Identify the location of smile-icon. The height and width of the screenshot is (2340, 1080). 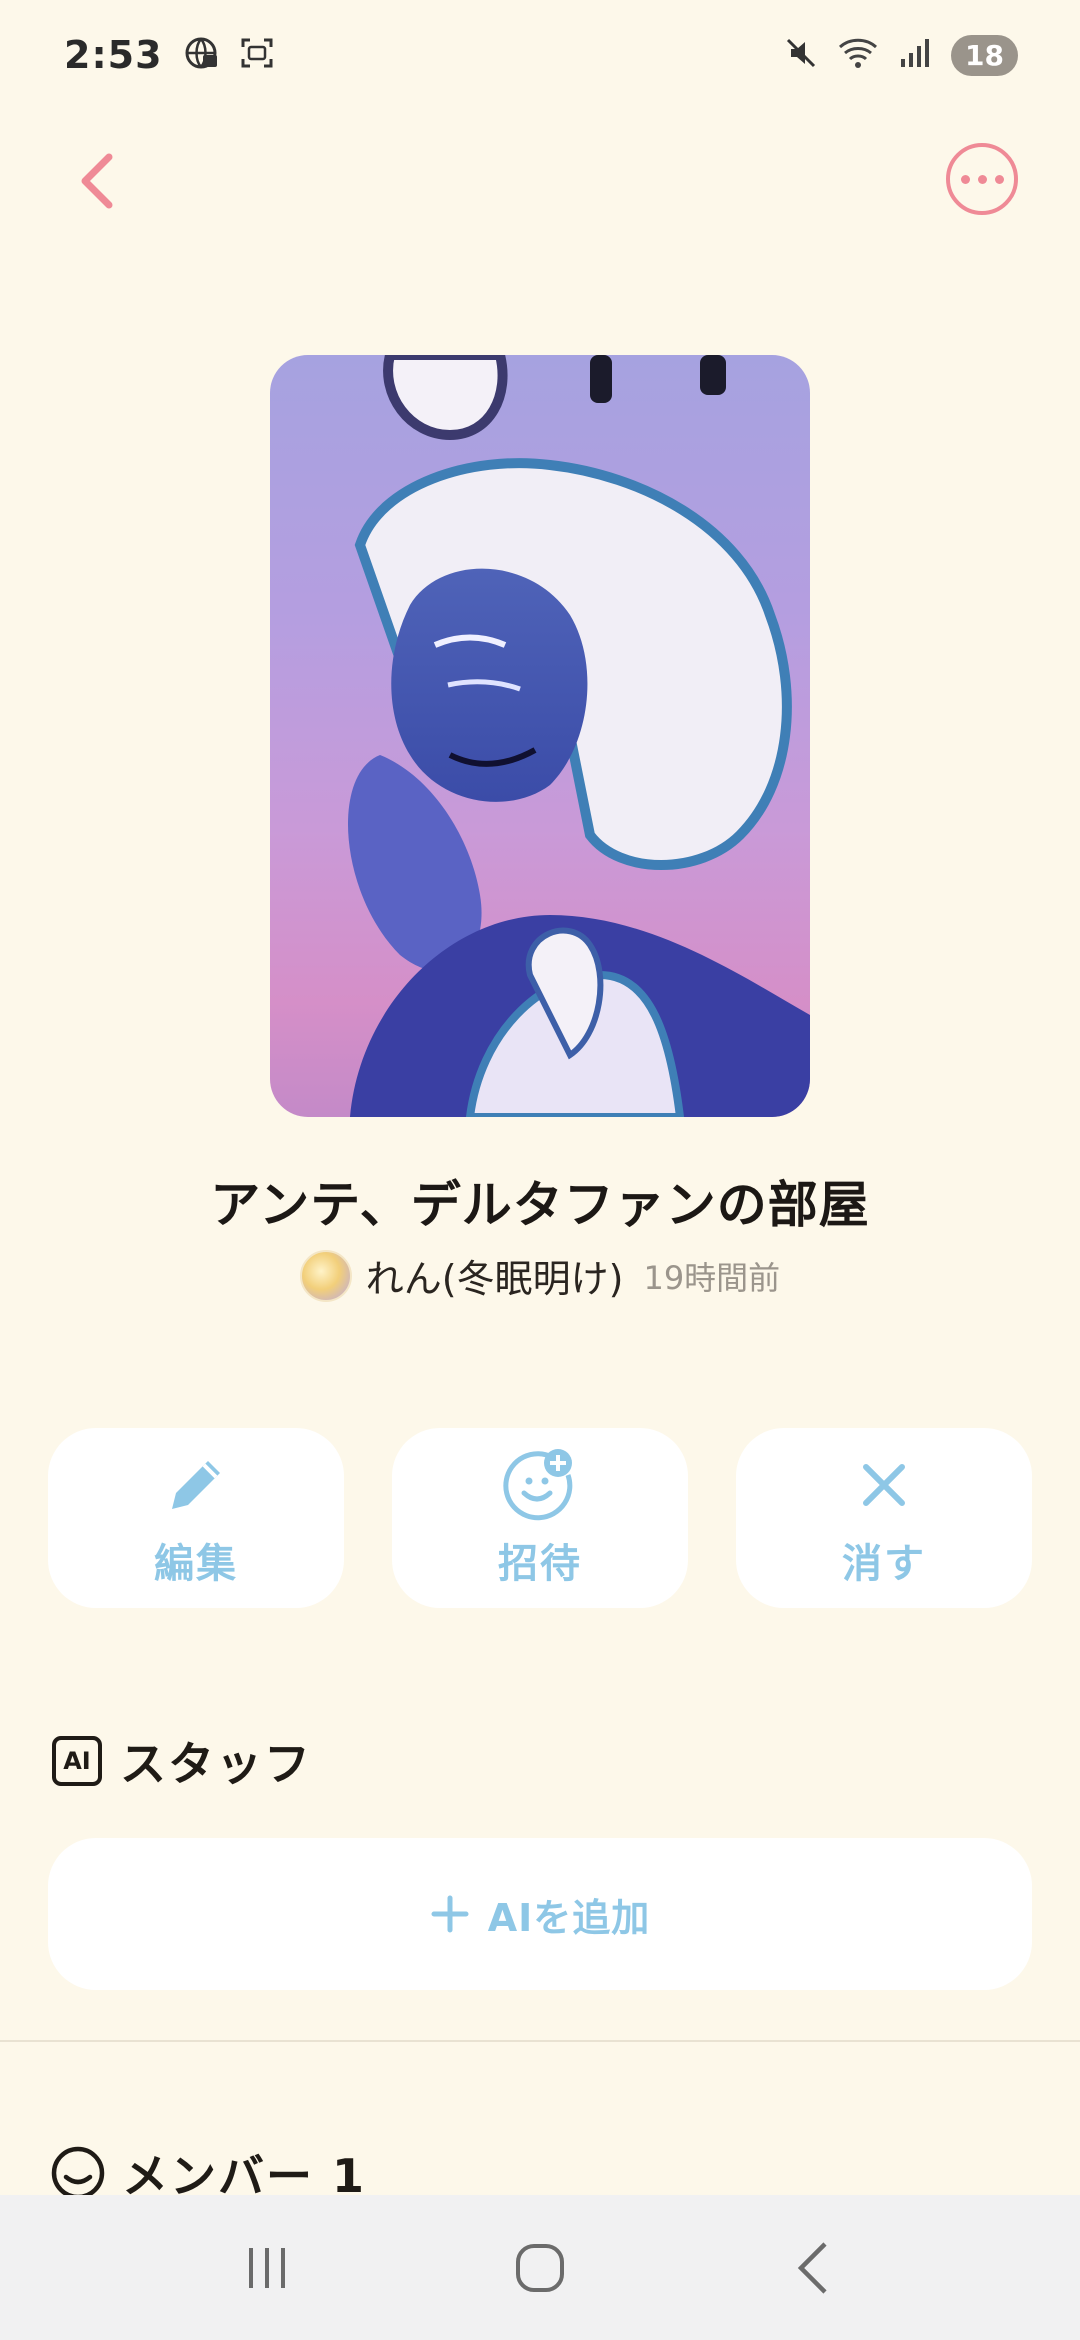
(78, 2173).